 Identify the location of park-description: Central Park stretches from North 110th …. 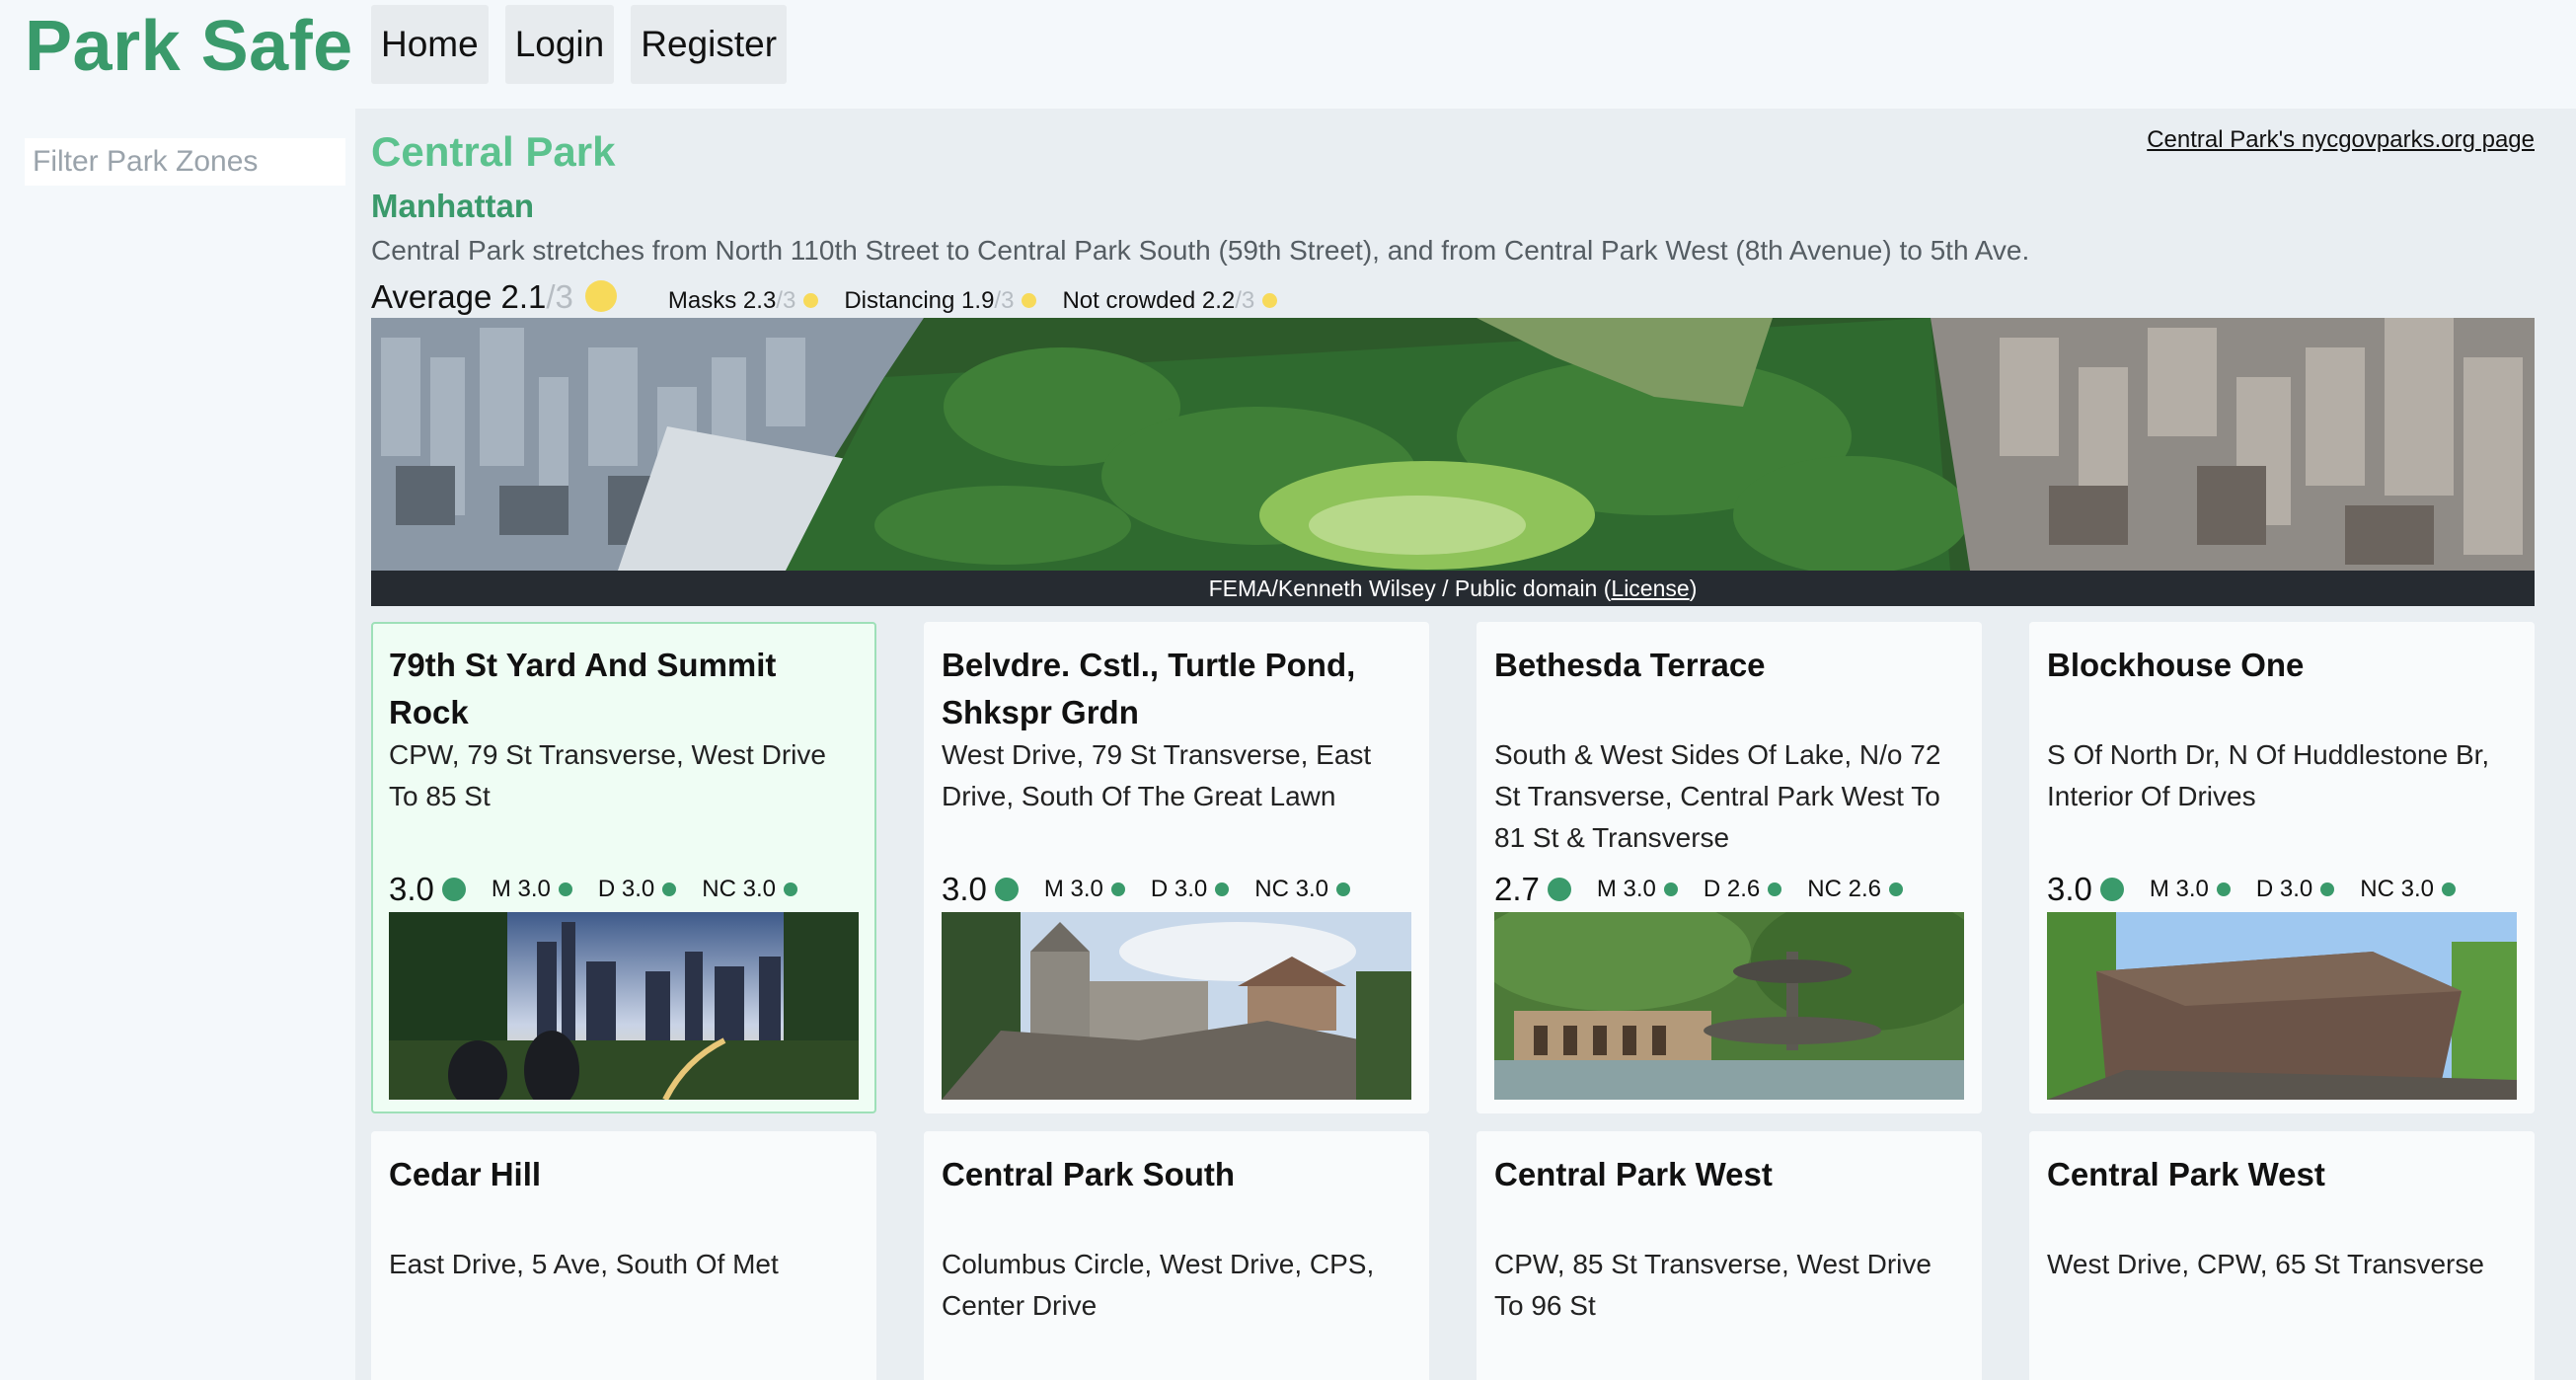
(1200, 250).